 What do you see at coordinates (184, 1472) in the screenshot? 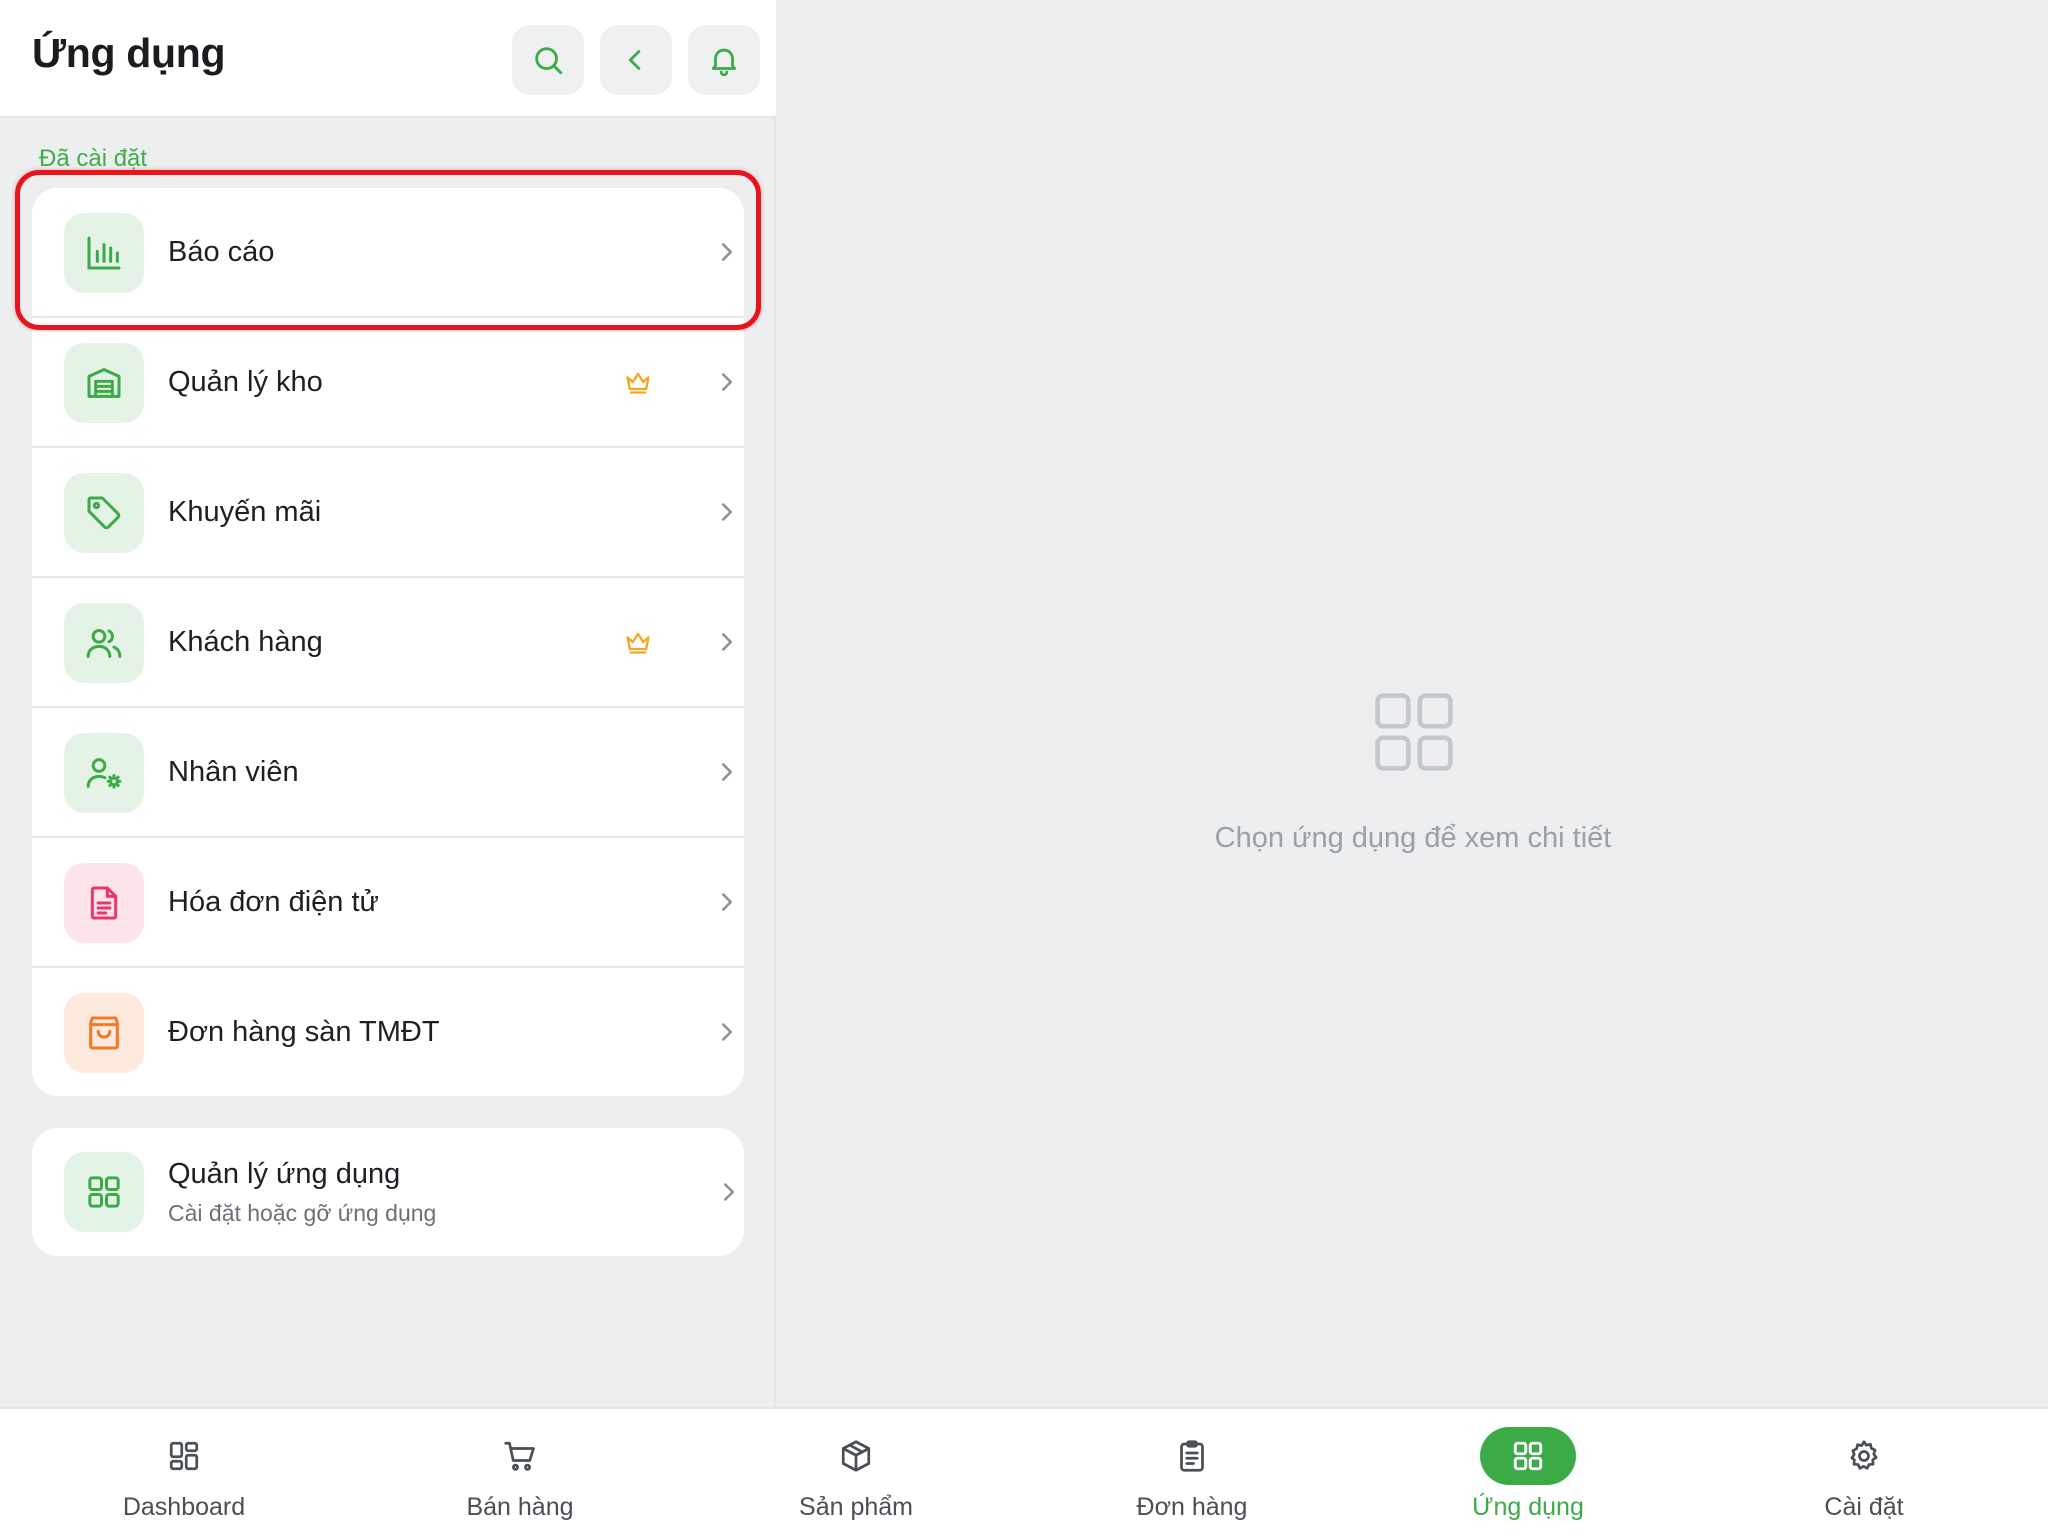
I see `nav-dashboard: Dashboard` at bounding box center [184, 1472].